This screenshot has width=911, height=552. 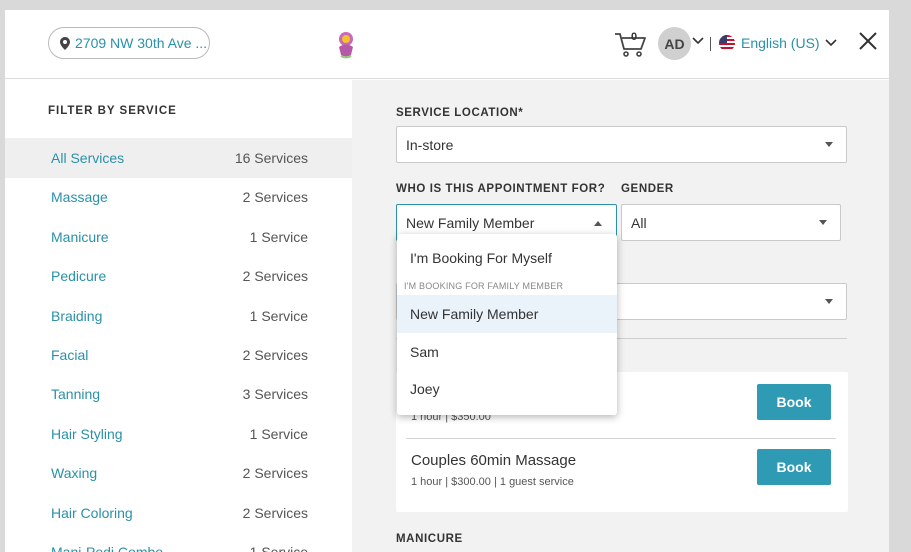 I want to click on sidebar-item-label: Manicure, so click(x=80, y=236).